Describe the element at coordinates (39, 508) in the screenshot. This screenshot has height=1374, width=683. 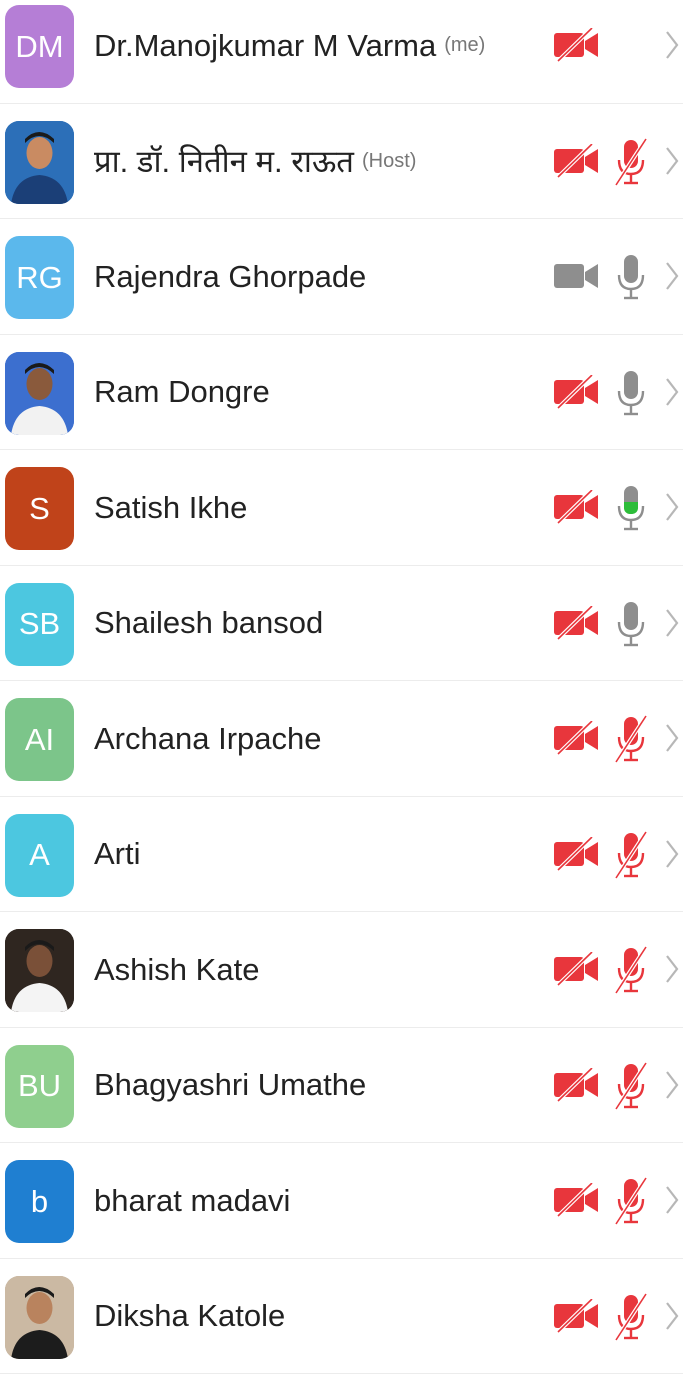
I see `avatar-initials: S` at that location.